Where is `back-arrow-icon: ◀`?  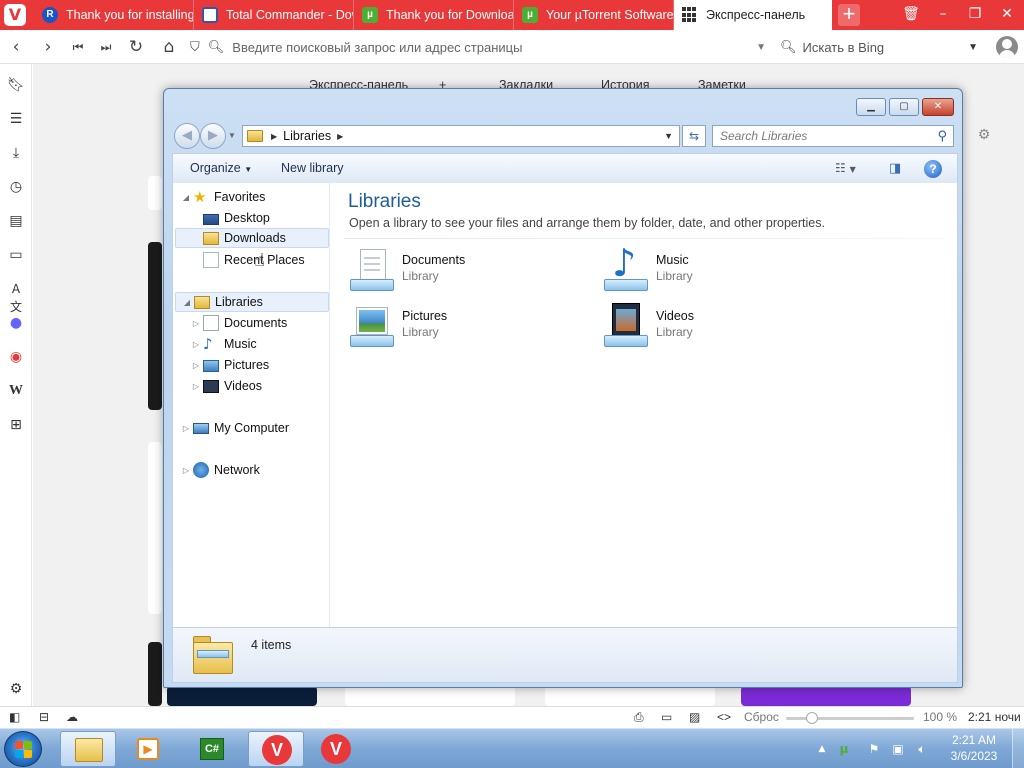
back-arrow-icon: ◀ is located at coordinates (187, 136).